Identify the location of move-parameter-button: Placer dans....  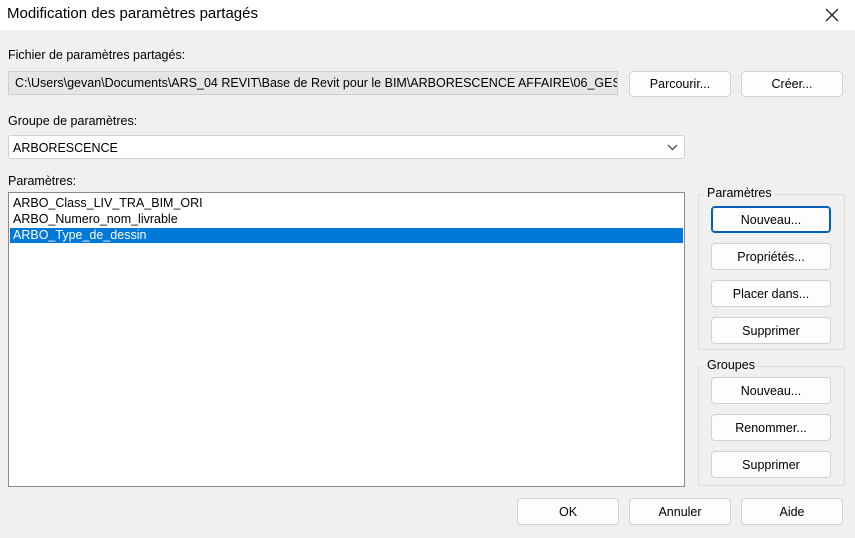
(771, 293).